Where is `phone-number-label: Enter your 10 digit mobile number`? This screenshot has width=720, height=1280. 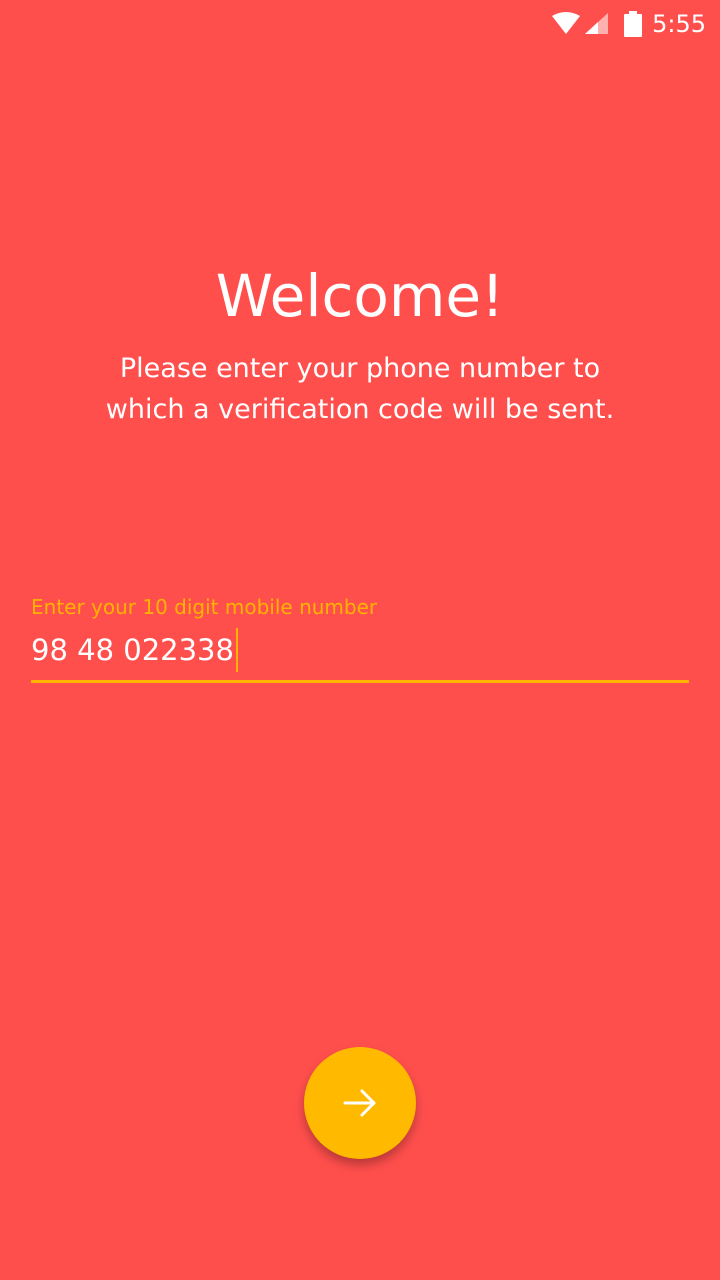 phone-number-label: Enter your 10 digit mobile number is located at coordinates (204, 607).